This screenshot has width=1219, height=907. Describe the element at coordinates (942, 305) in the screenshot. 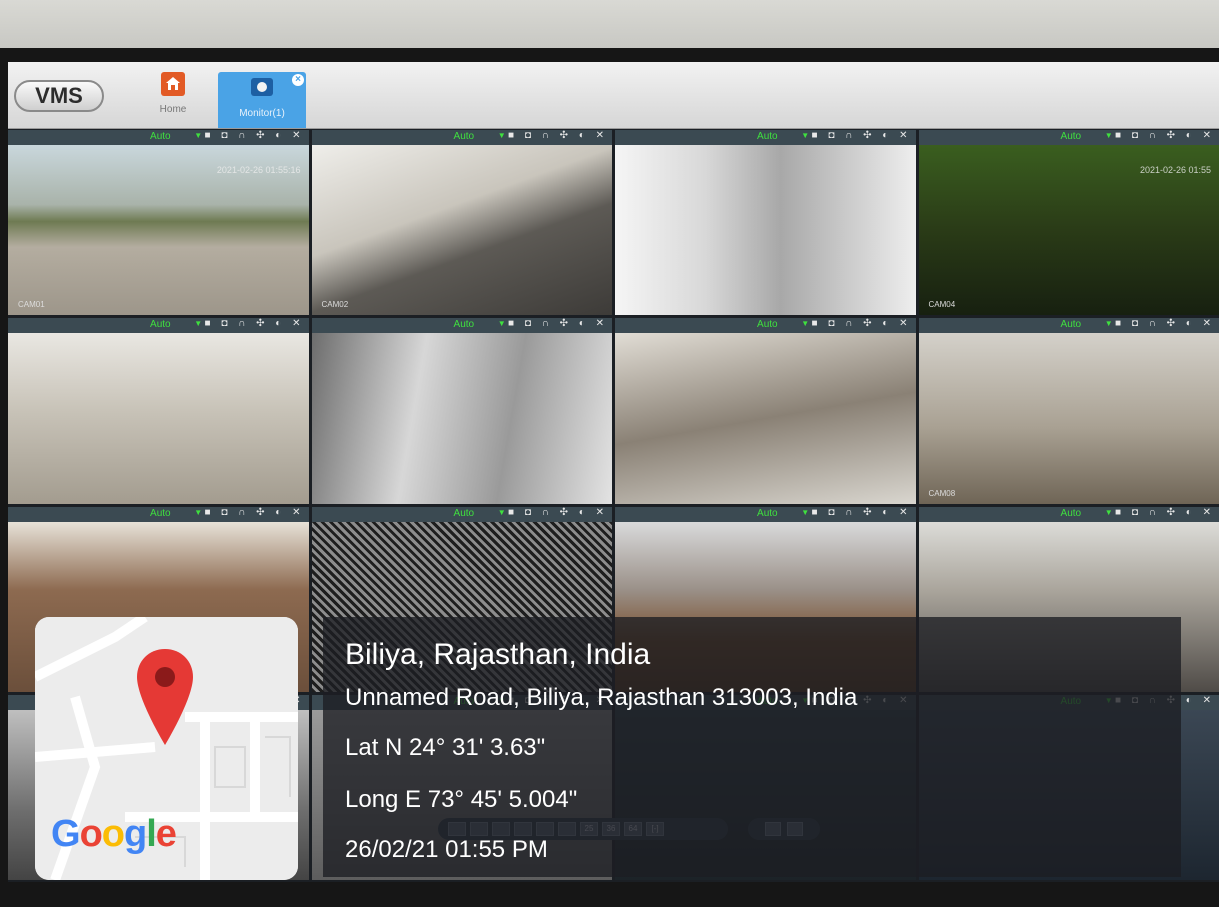

I see `feed-camera-label: CAM04` at that location.